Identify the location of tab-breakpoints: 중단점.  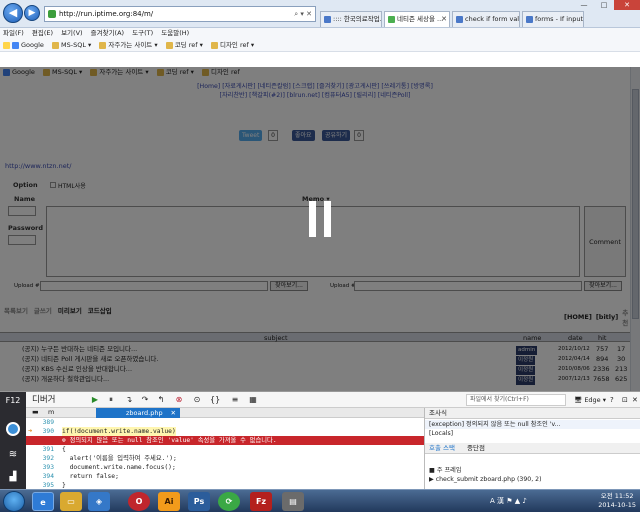
(476, 448).